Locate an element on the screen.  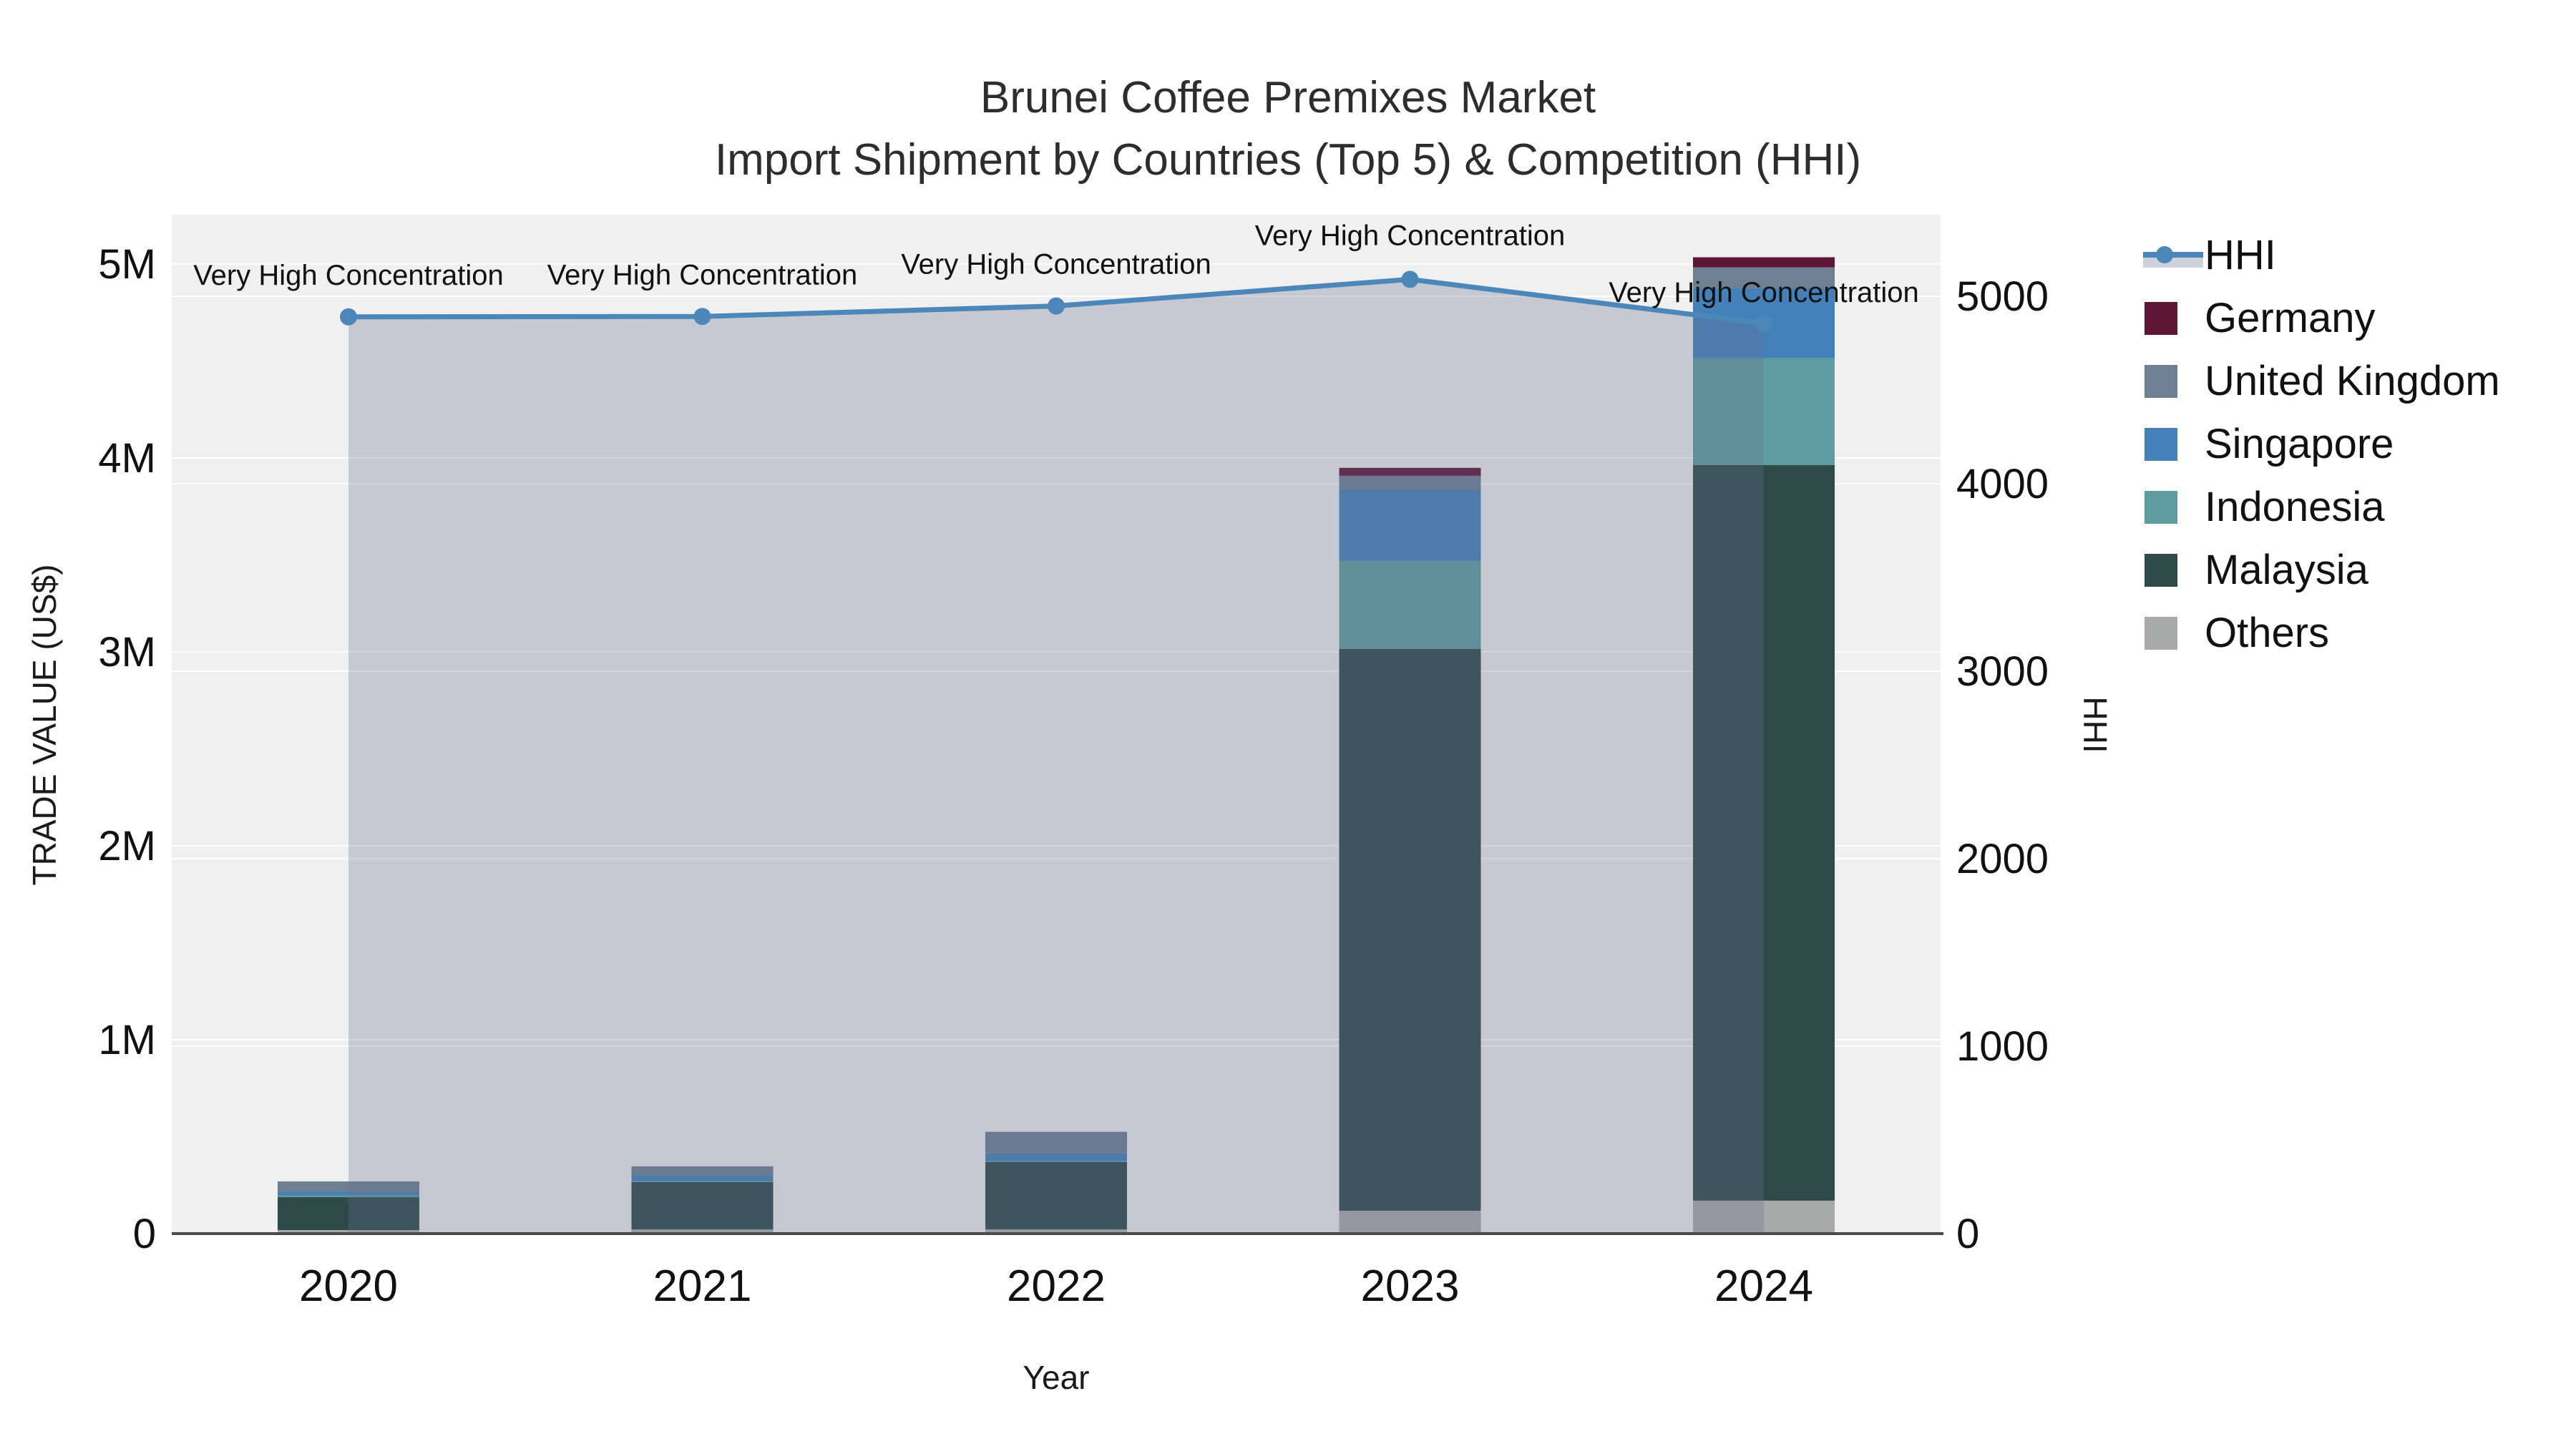
legend-item-united-kingdom: United Kingdom is located at coordinates (2321, 380).